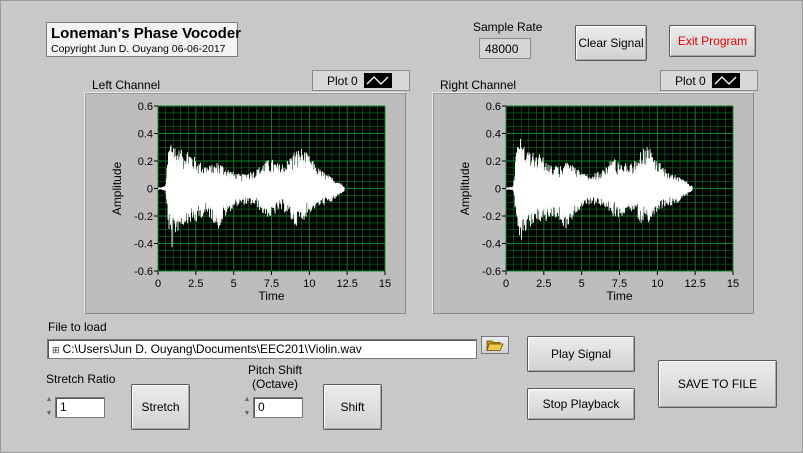 This screenshot has width=803, height=453. Describe the element at coordinates (709, 80) in the screenshot. I see `right-plot-legend: Plot 0` at that location.